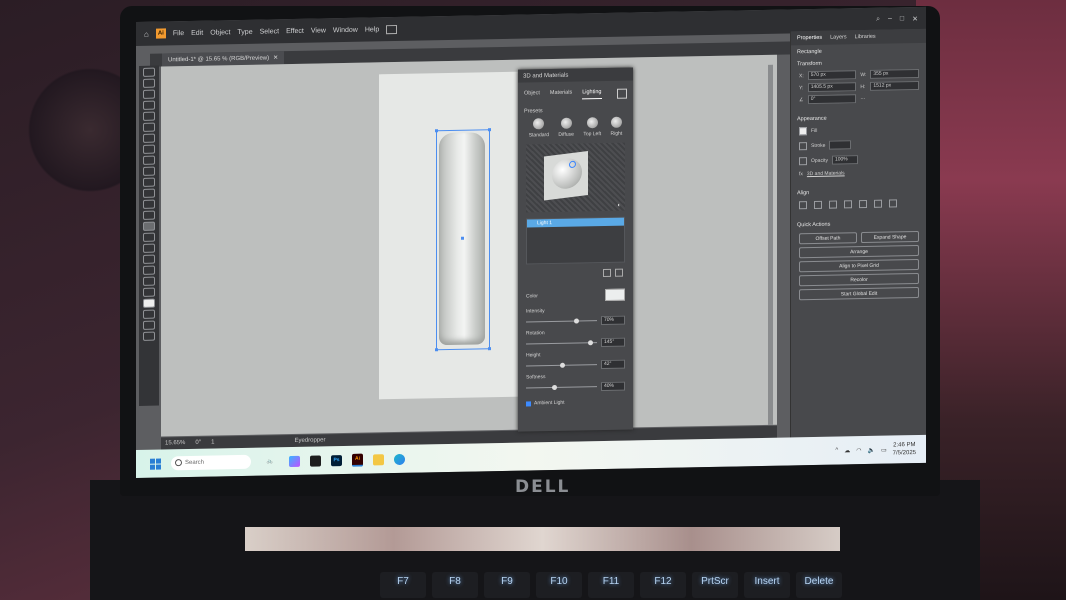  Describe the element at coordinates (819, 160) in the screenshot. I see `opacity-label: Opacity` at that location.